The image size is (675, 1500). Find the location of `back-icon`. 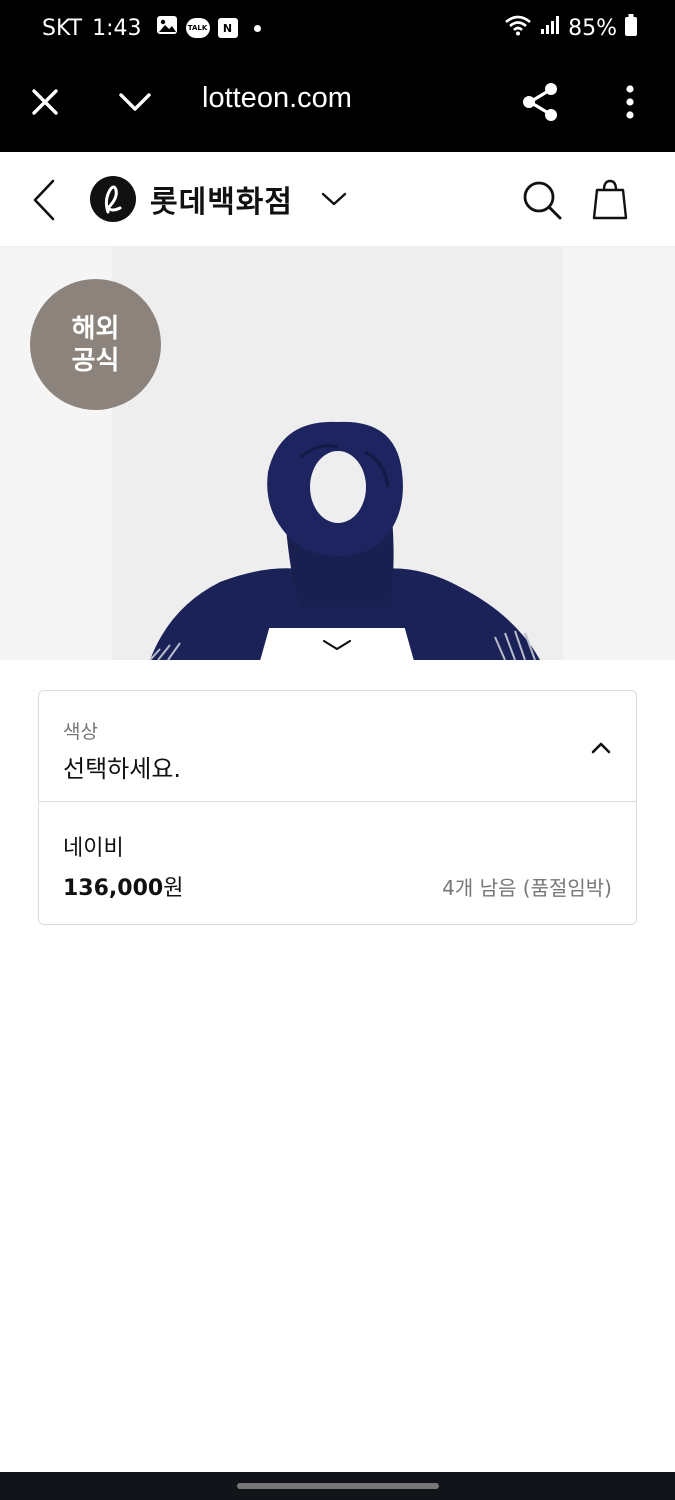

back-icon is located at coordinates (44, 200).